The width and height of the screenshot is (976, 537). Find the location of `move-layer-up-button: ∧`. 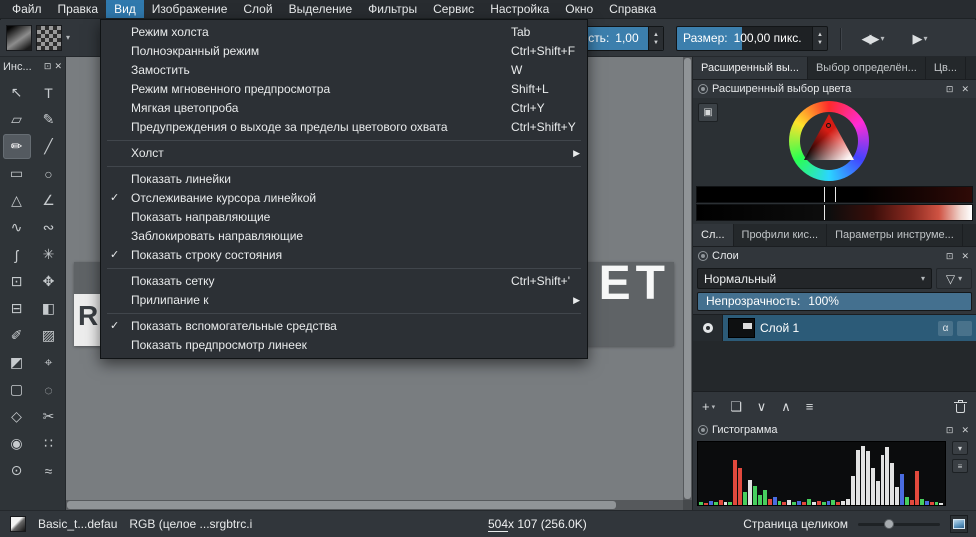

move-layer-up-button: ∧ is located at coordinates (786, 407).